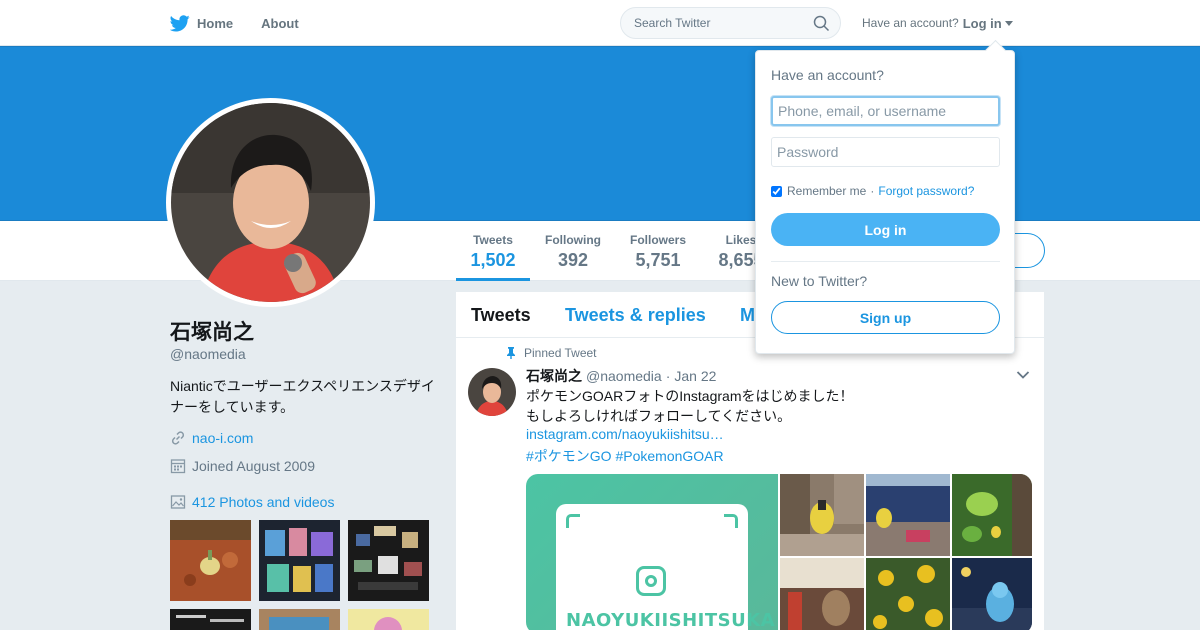 The width and height of the screenshot is (1200, 630). Describe the element at coordinates (651, 581) in the screenshot. I see `instagram-icon` at that location.